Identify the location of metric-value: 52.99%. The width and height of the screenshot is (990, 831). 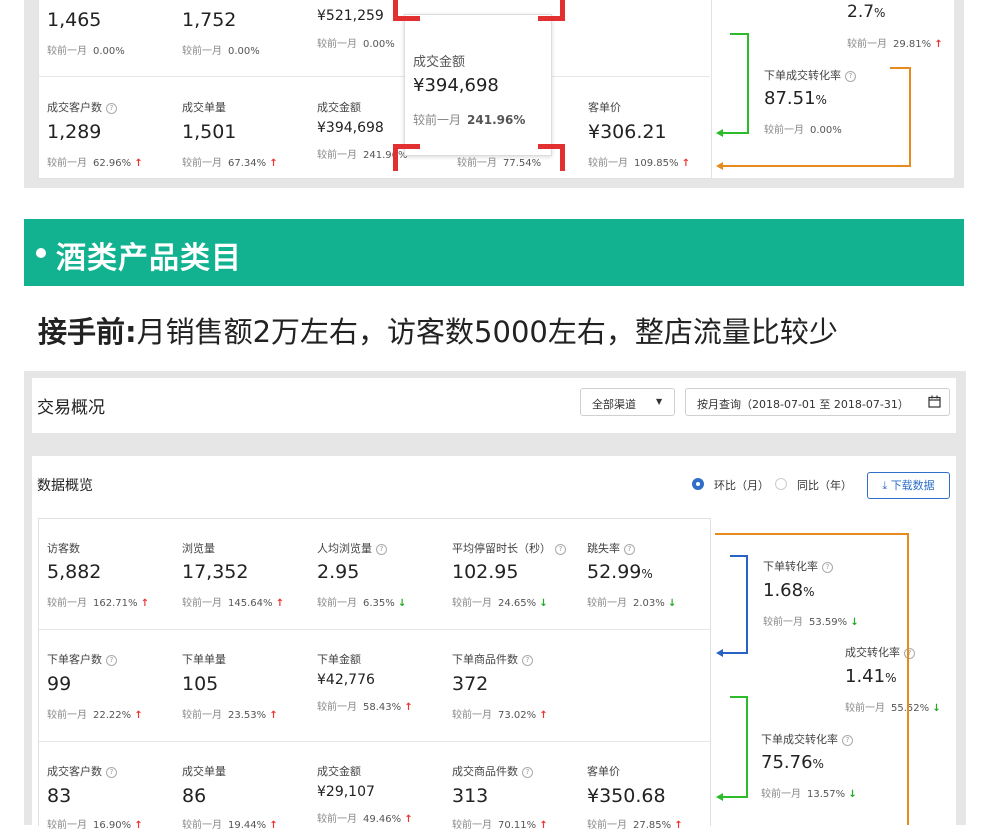
(620, 572).